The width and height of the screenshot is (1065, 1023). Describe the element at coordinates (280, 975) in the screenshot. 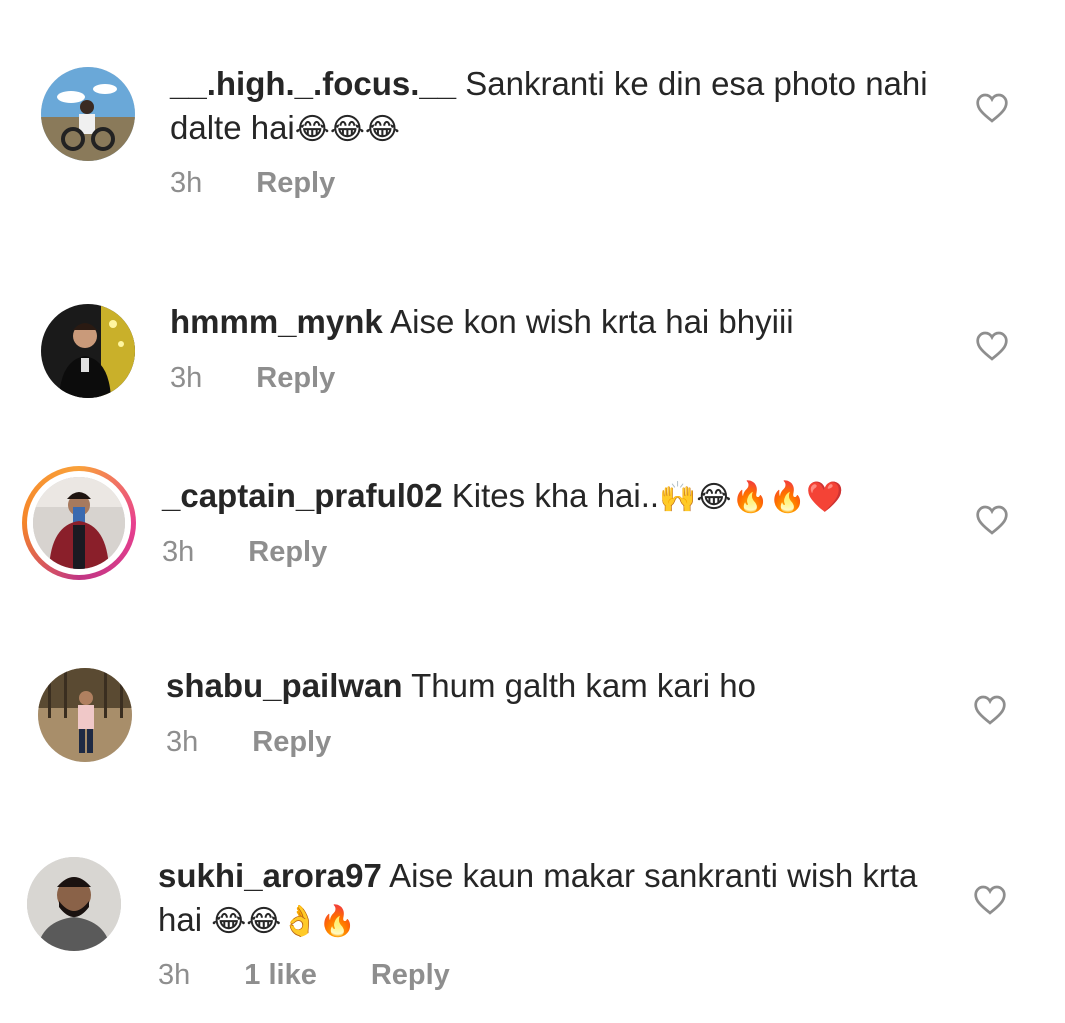

I see `like-count: 1 like` at that location.